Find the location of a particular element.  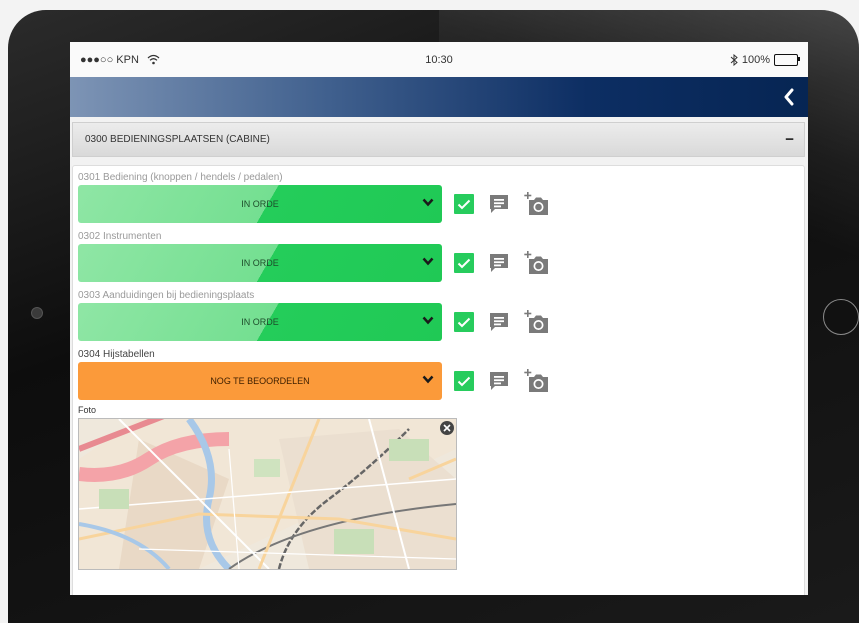

status-dropdown: NOG TE BEOORDELEN is located at coordinates (260, 381).